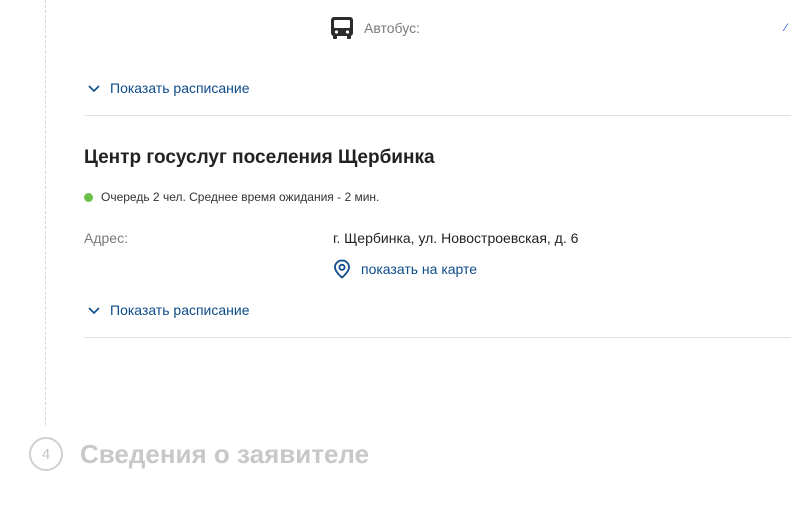 The height and width of the screenshot is (513, 791). I want to click on step-connector-line, so click(45, 212).